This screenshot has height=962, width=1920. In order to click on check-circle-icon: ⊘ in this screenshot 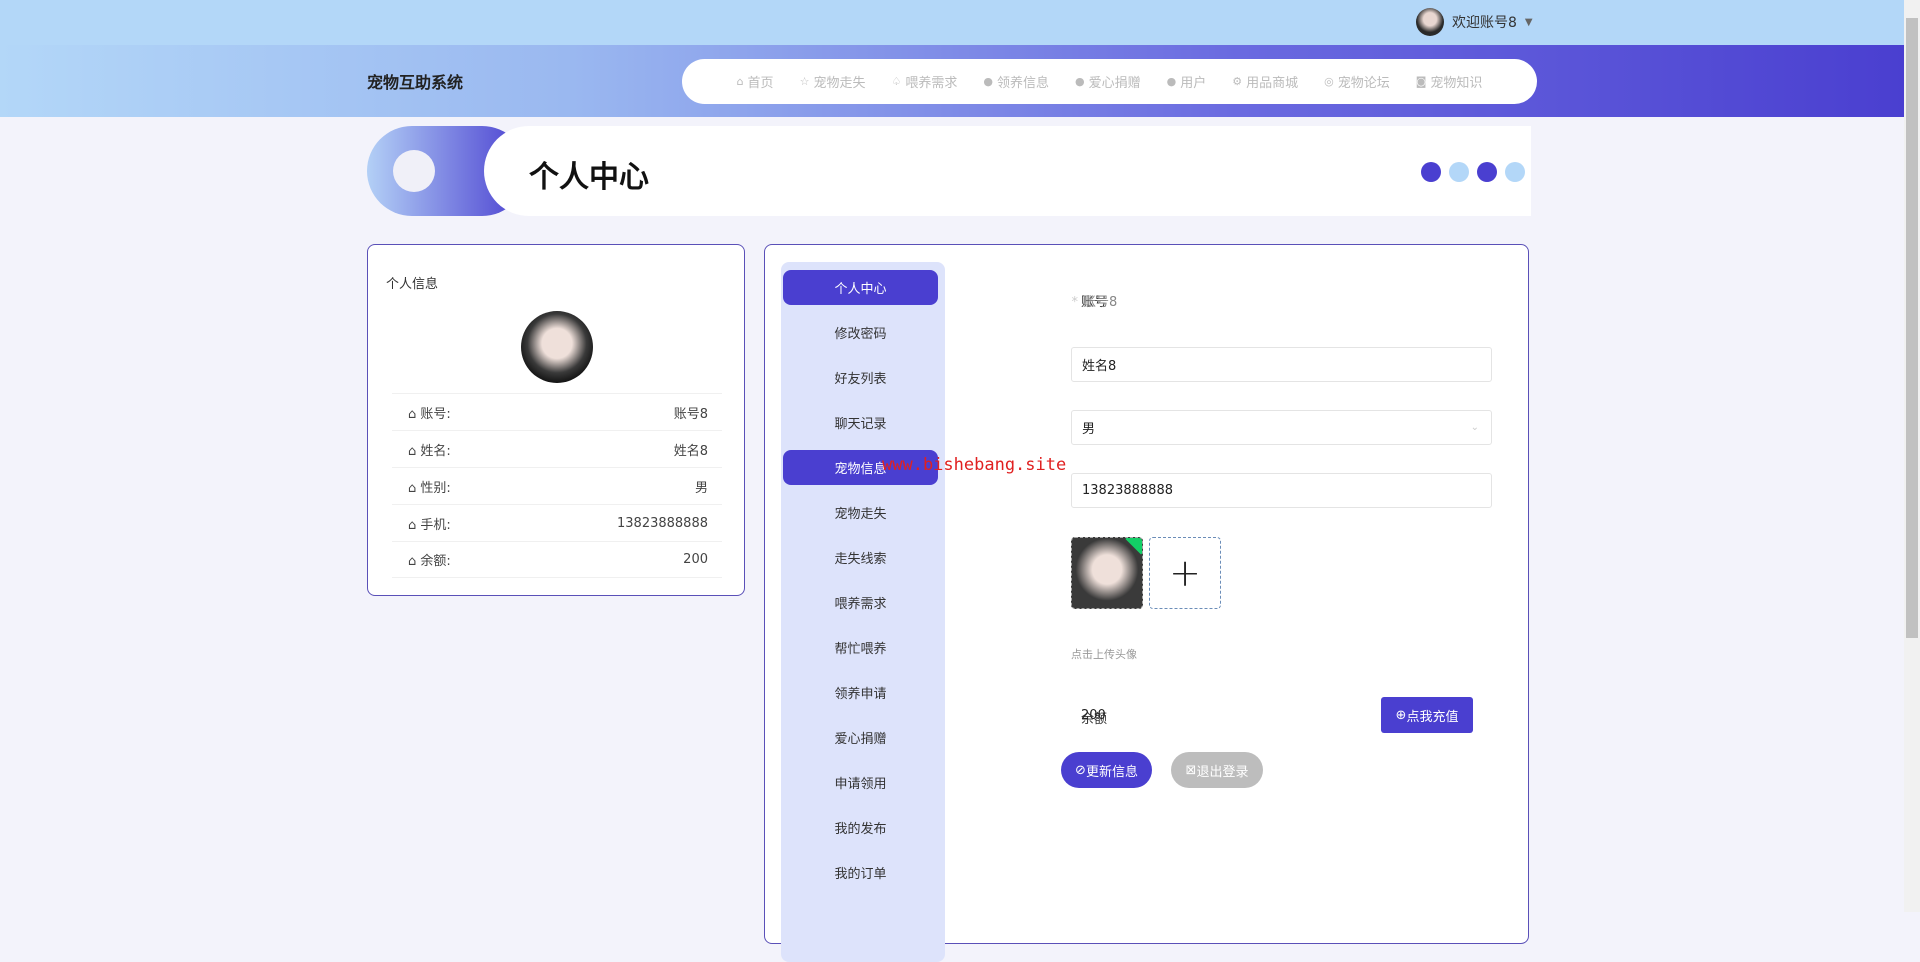, I will do `click(1080, 770)`.